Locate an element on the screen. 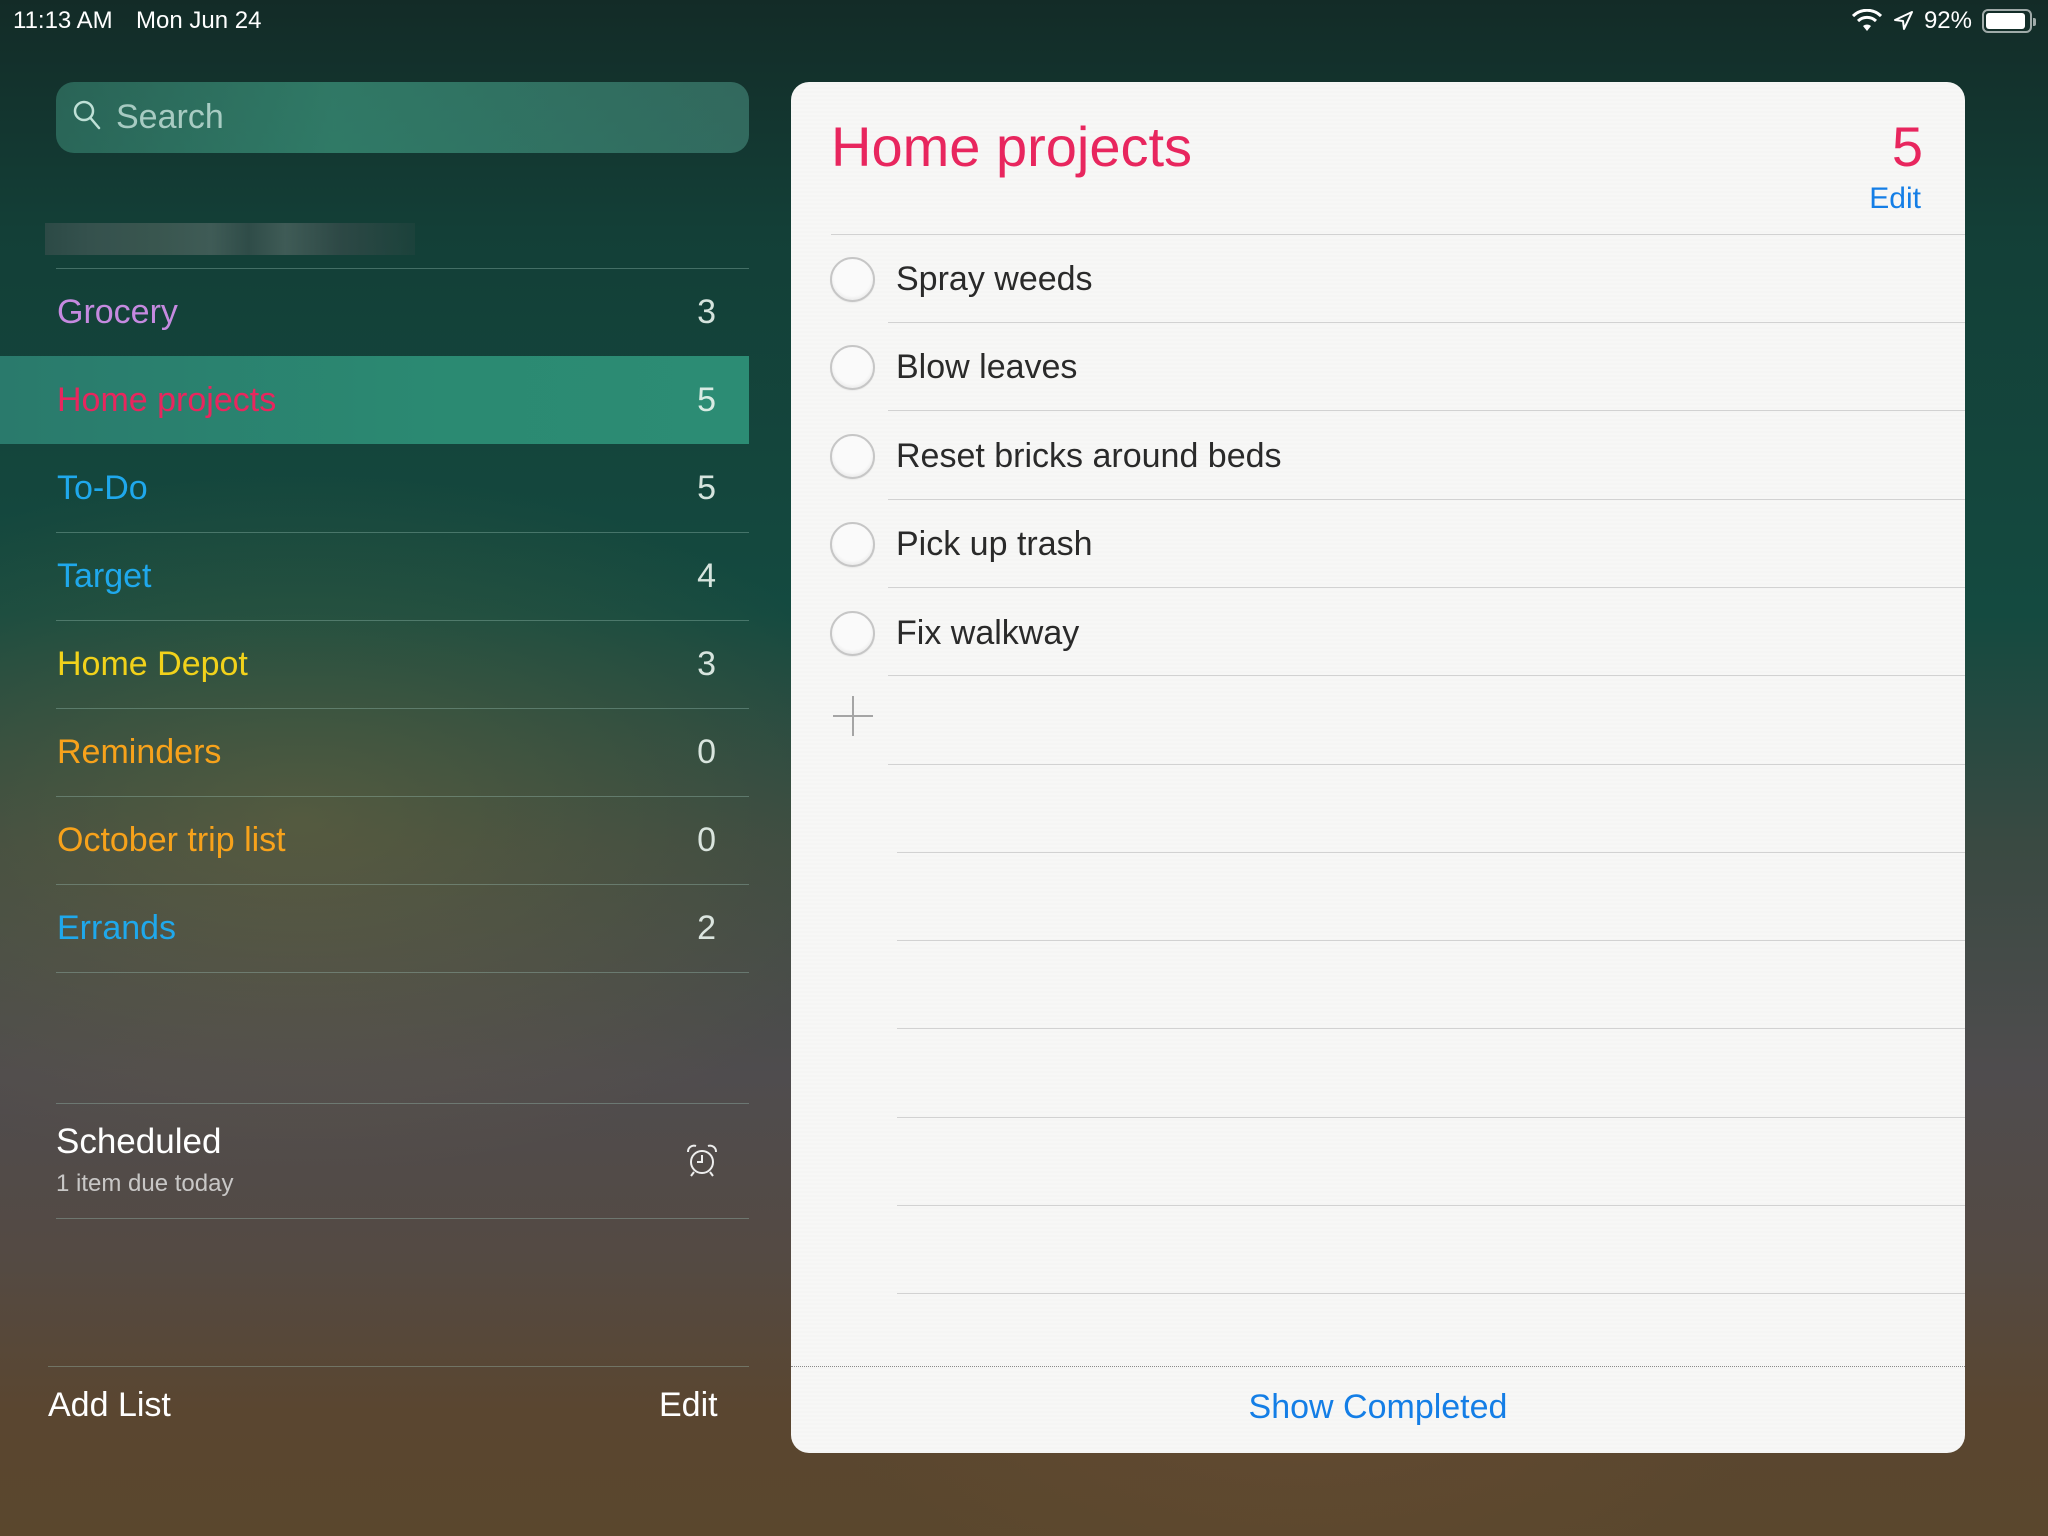 This screenshot has width=2048, height=1536. search-bar is located at coordinates (402, 117).